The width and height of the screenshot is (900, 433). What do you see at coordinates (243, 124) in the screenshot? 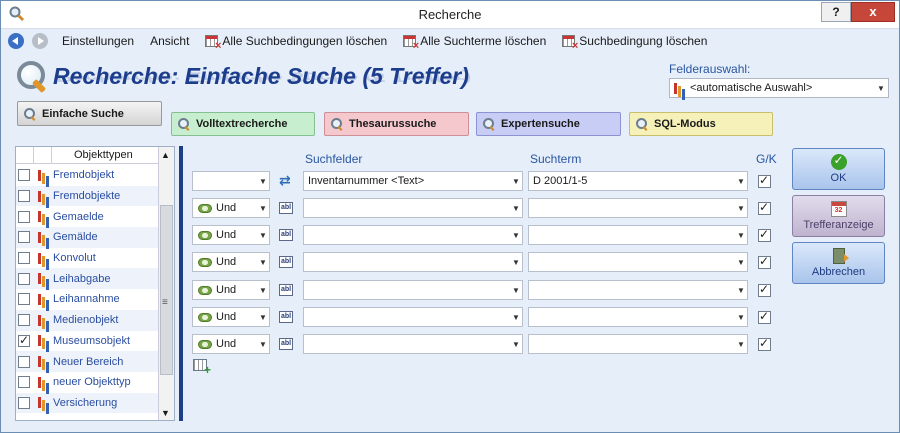
I see `tab-volltextrecherche: Volltextrecherche` at bounding box center [243, 124].